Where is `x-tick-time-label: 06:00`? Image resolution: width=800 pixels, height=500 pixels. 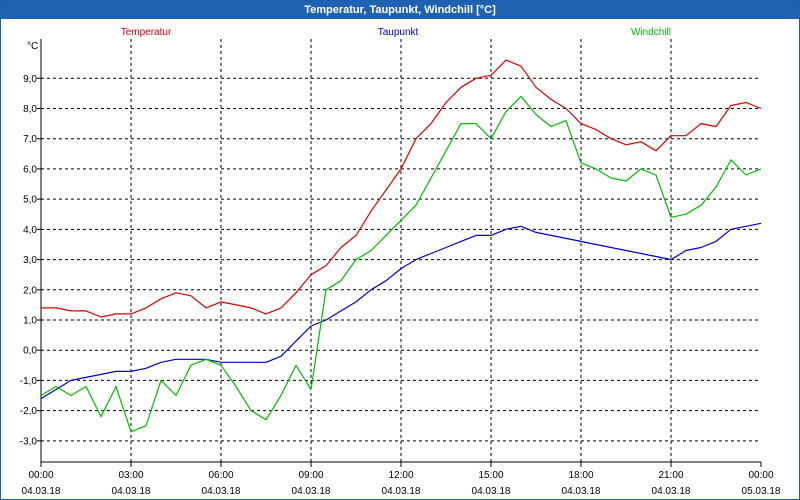 x-tick-time-label: 06:00 is located at coordinates (220, 475).